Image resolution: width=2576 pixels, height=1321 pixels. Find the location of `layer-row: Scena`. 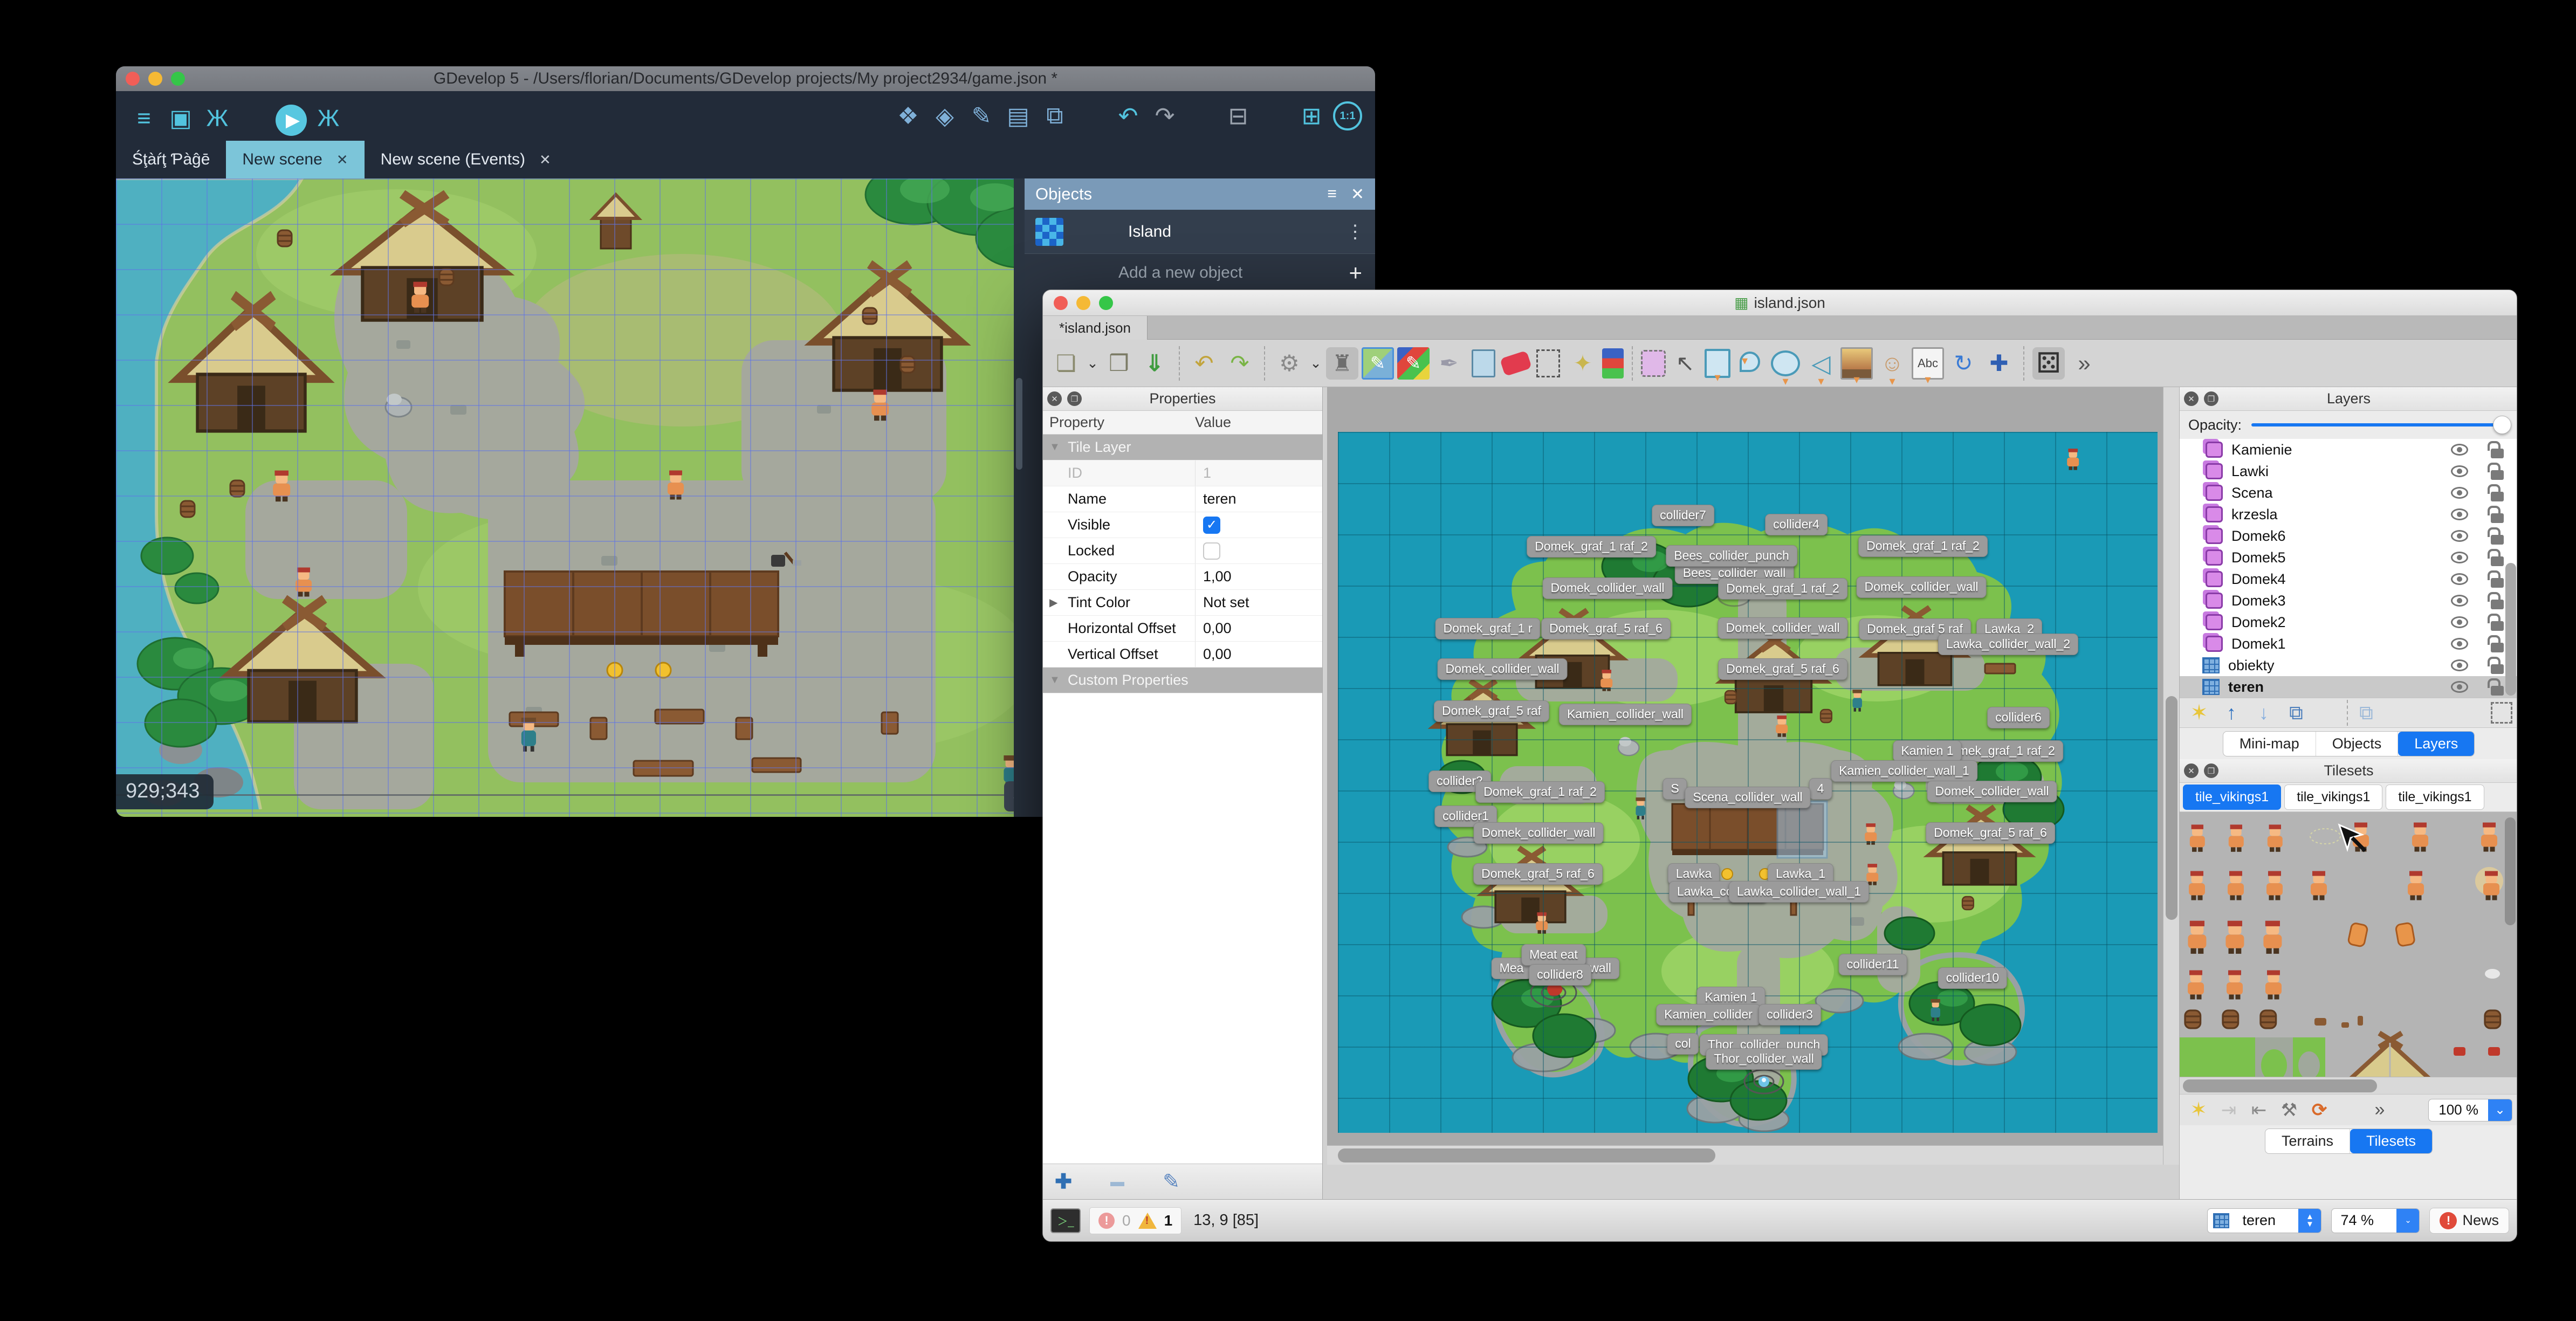

layer-row: Scena is located at coordinates (2348, 493).